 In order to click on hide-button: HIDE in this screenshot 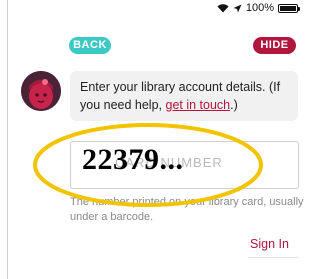, I will do `click(274, 45)`.